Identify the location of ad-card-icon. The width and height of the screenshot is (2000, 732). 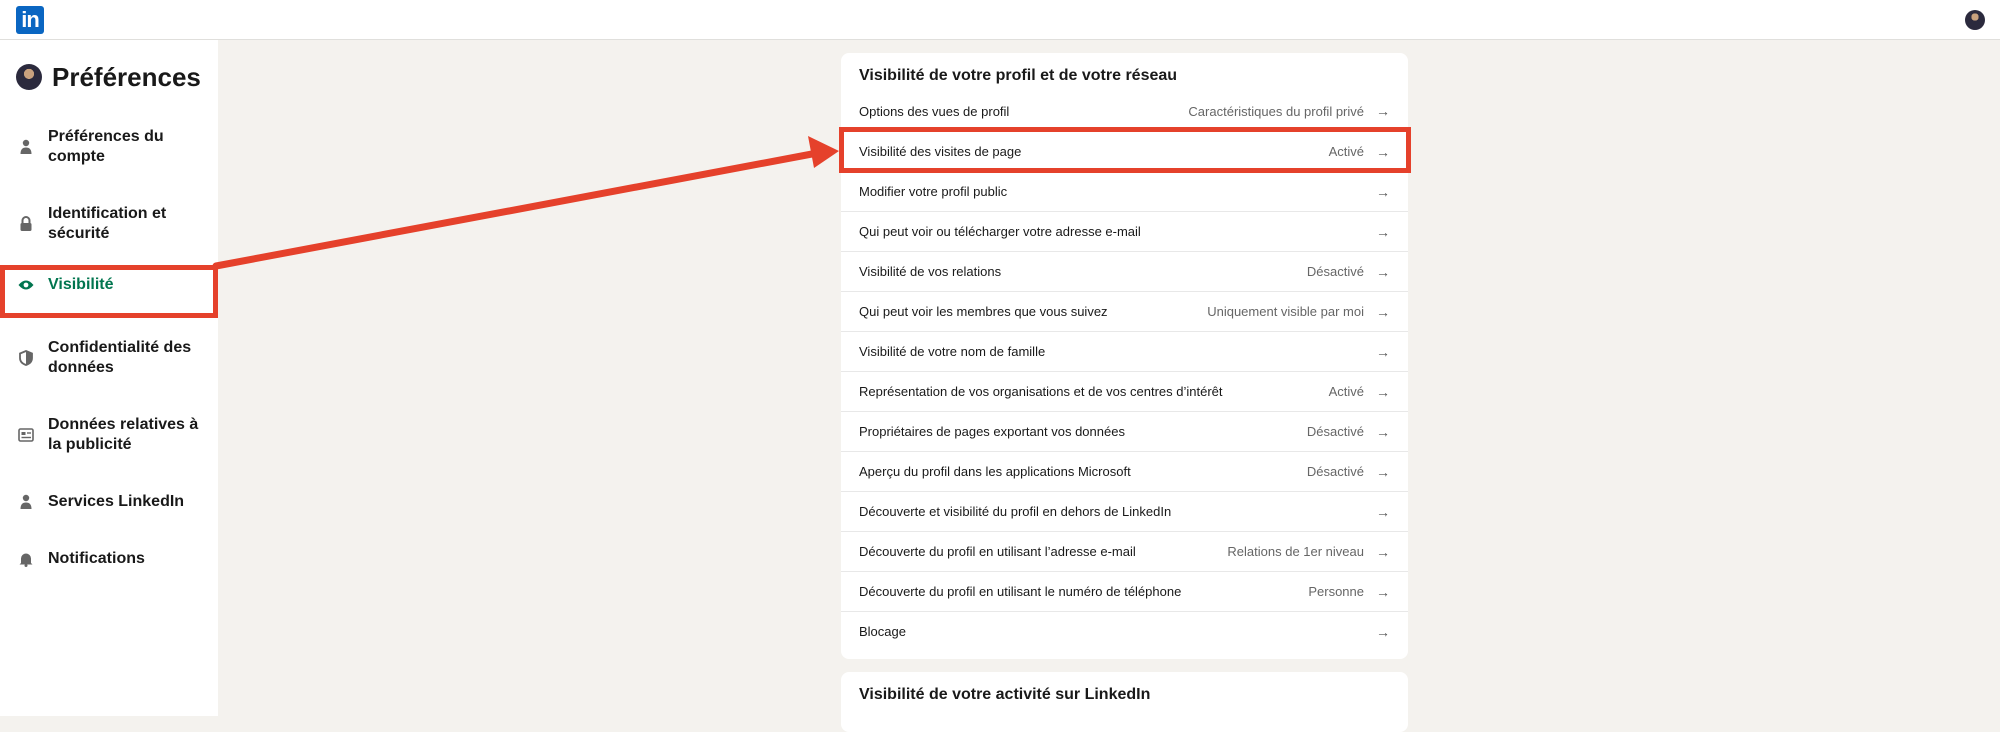
(26, 435).